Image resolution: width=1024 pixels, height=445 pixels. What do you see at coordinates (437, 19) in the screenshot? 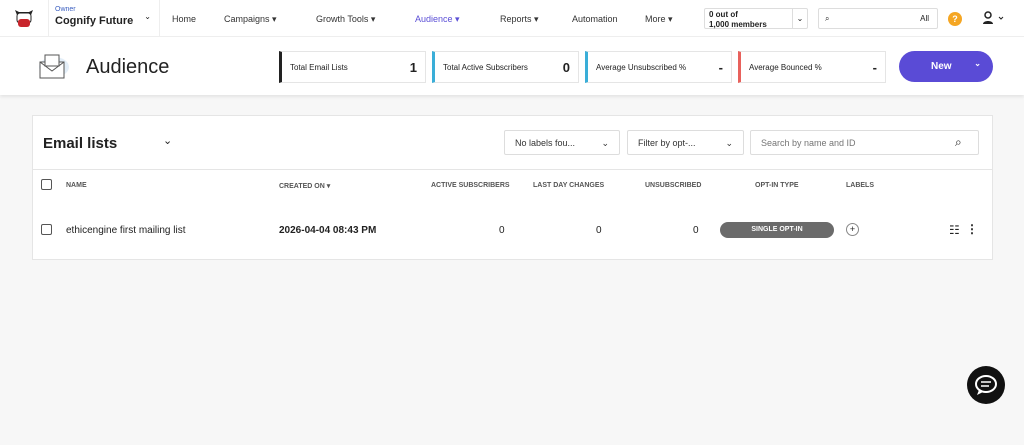
I see `nav-audience: Audience ▾` at bounding box center [437, 19].